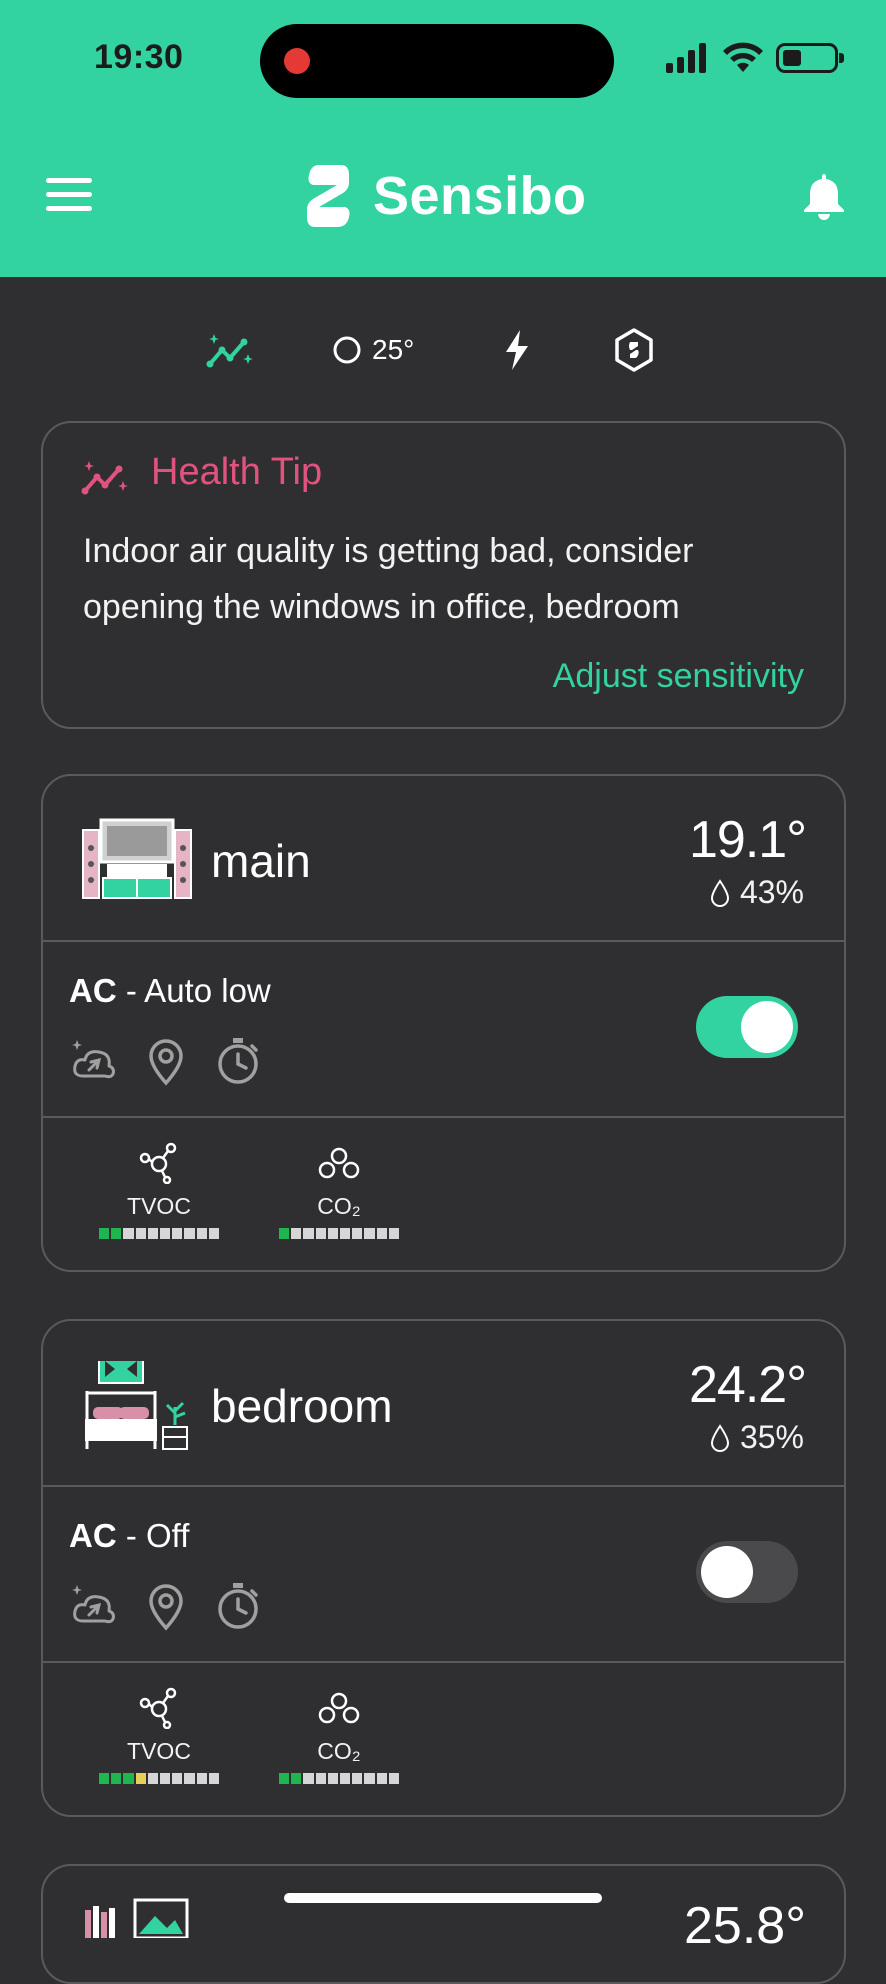 This screenshot has height=1984, width=886. I want to click on sensibo-plus-icon, so click(634, 350).